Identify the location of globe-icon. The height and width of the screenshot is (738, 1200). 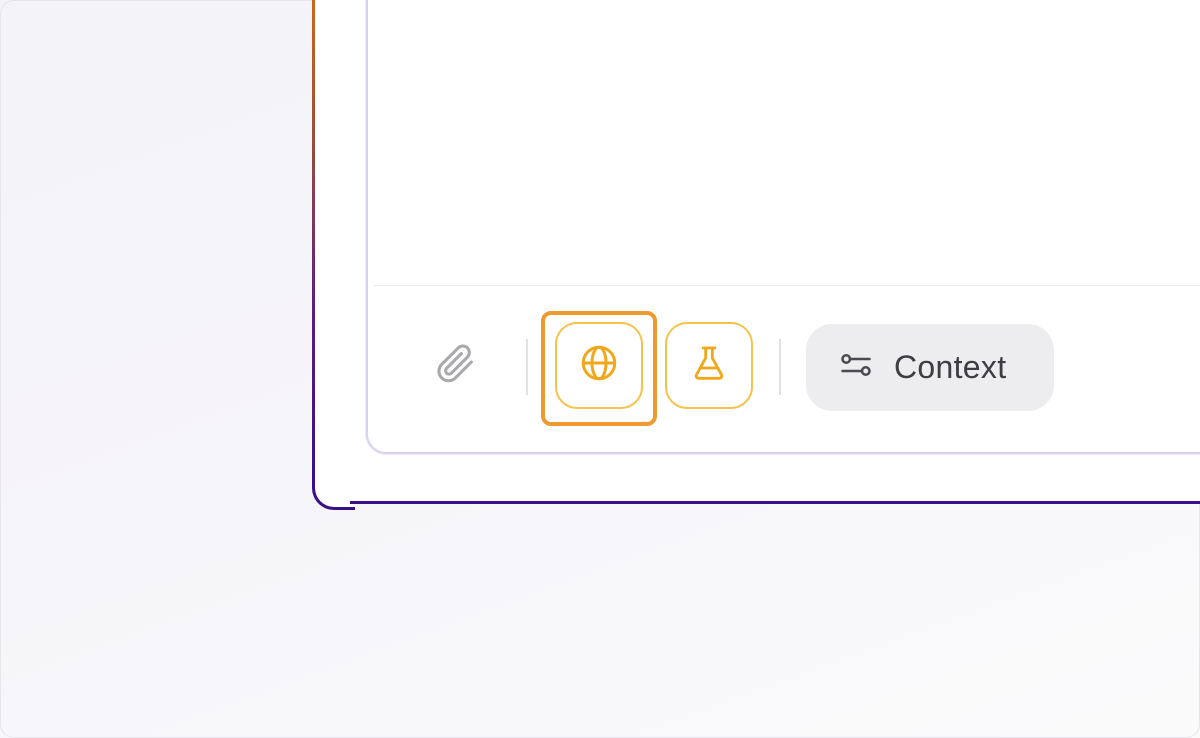
(599, 365).